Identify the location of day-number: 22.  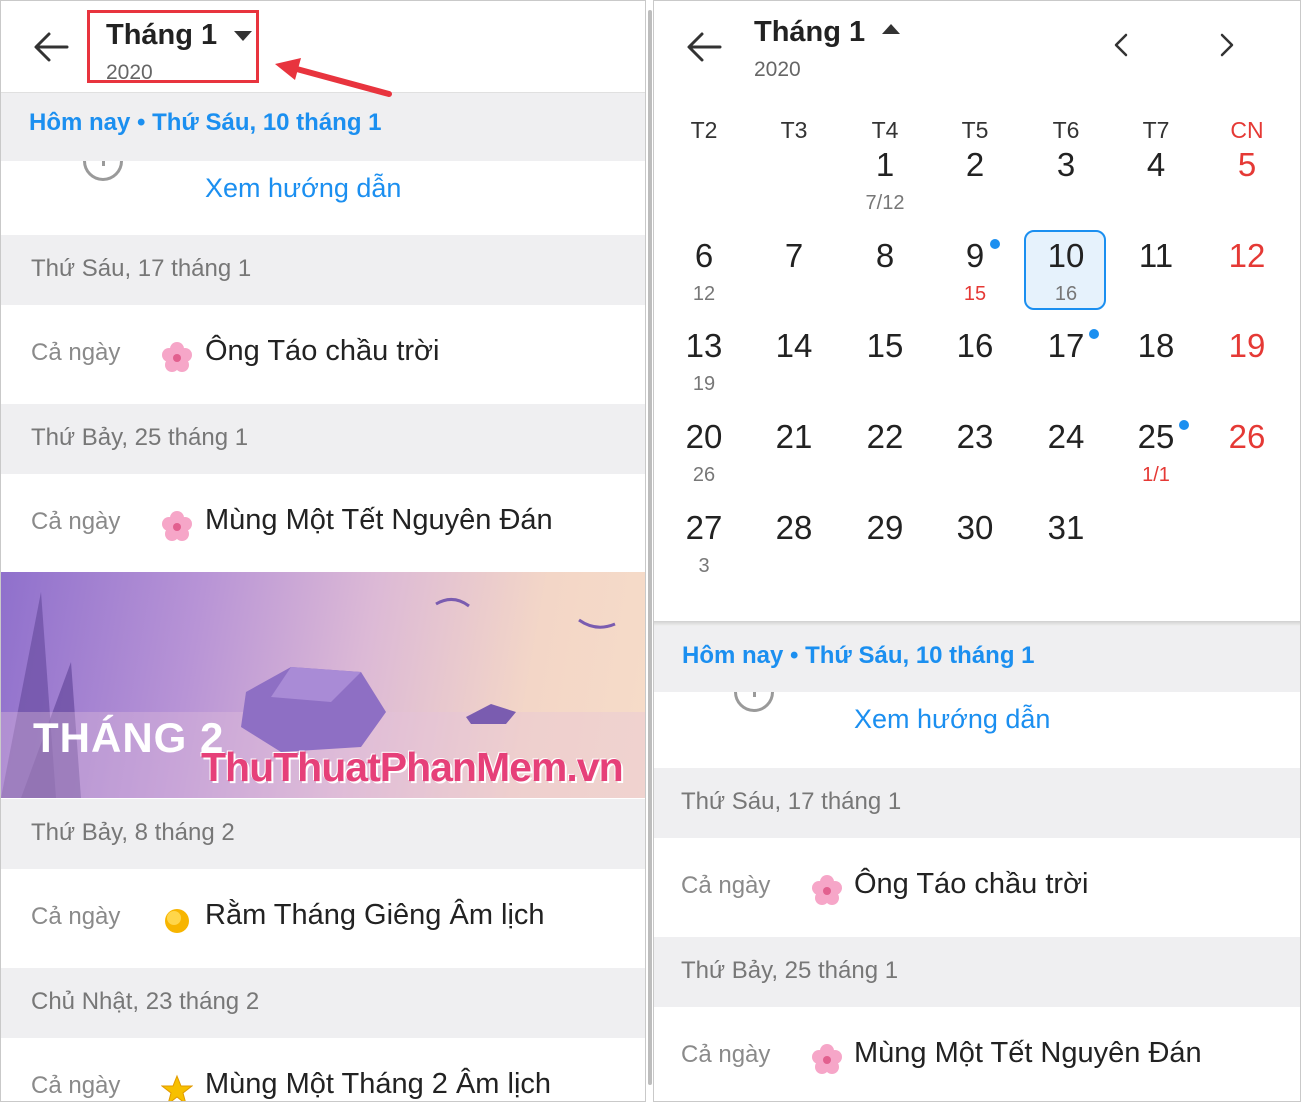
(885, 436).